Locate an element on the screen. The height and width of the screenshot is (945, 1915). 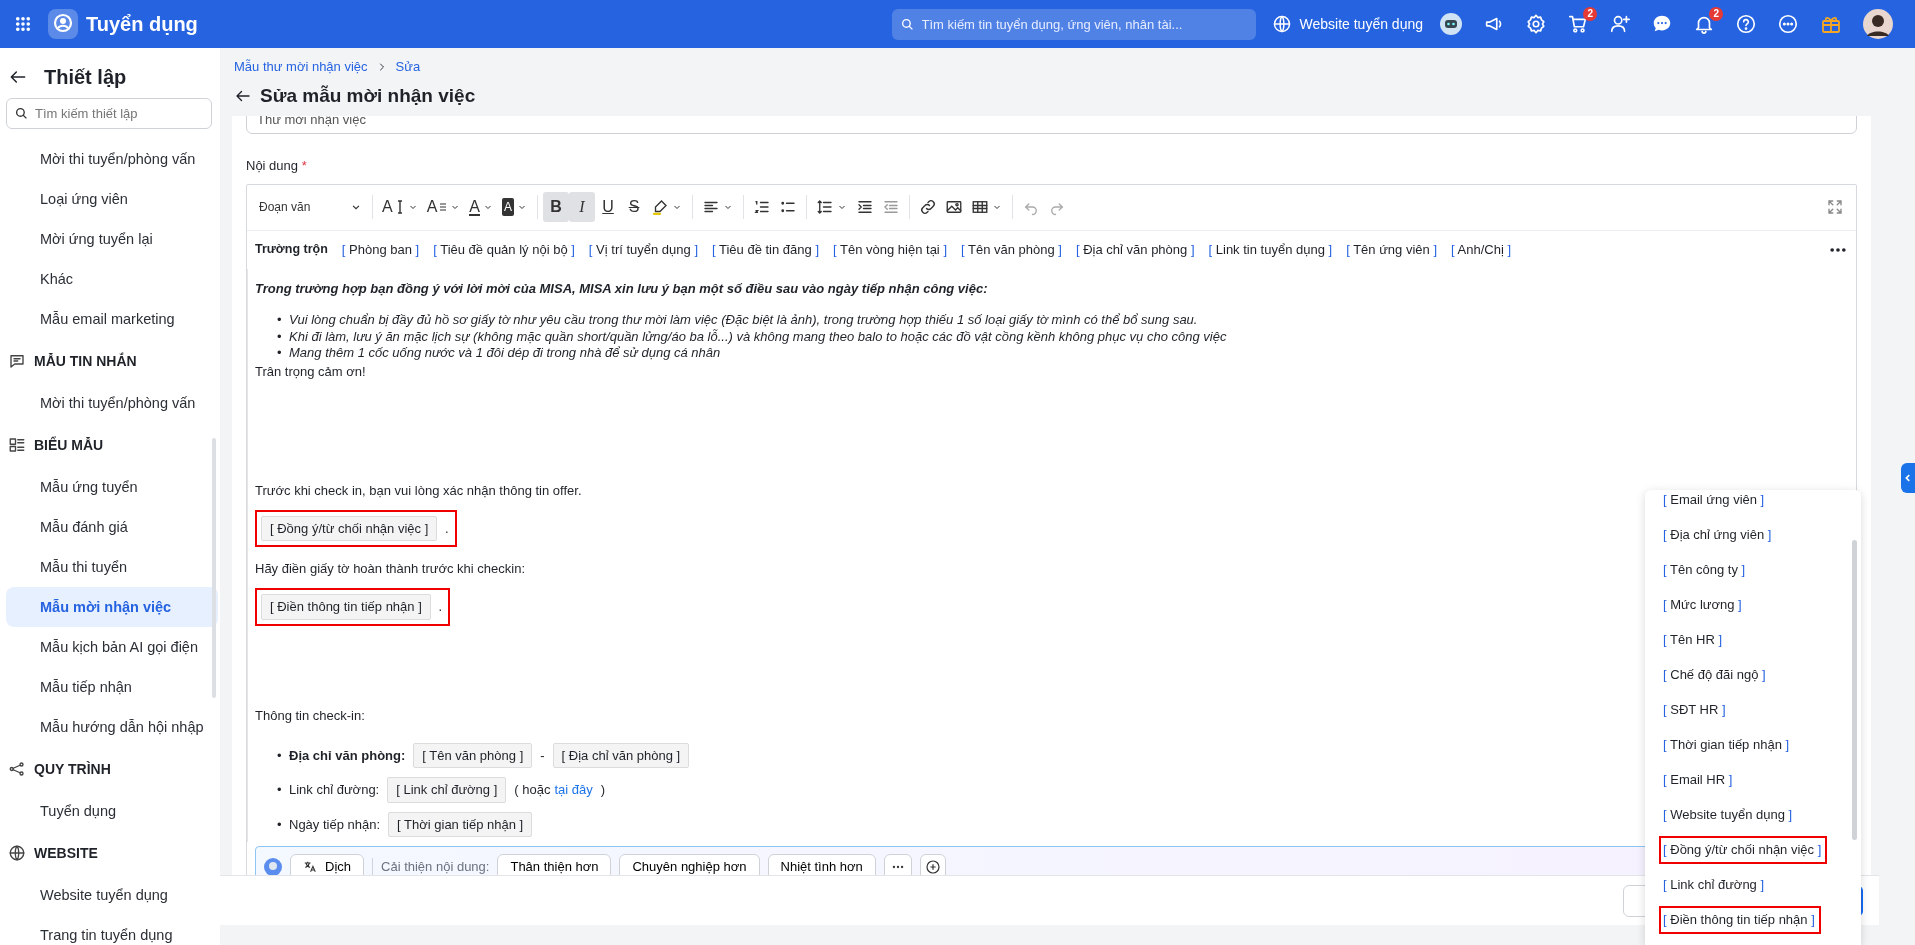
merge-token: [ Đồng ý/từ chối nhận việc ] is located at coordinates (349, 528).